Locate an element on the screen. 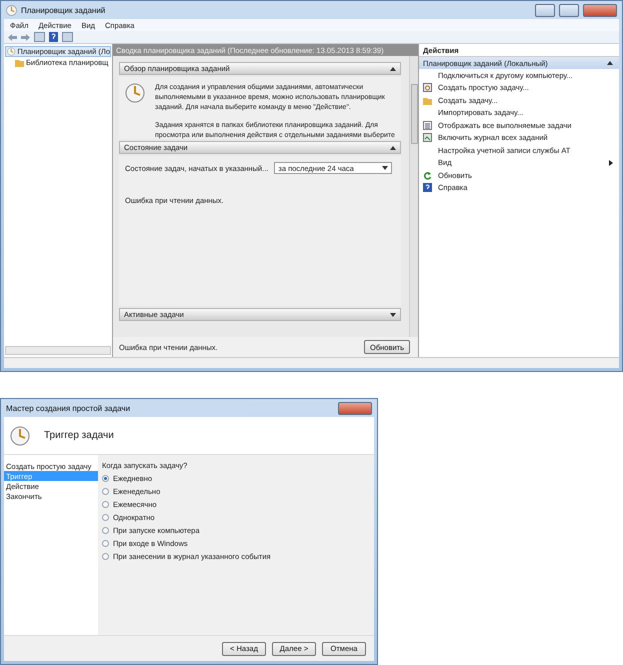 Image resolution: width=623 pixels, height=665 pixels. maximize-button is located at coordinates (569, 10).